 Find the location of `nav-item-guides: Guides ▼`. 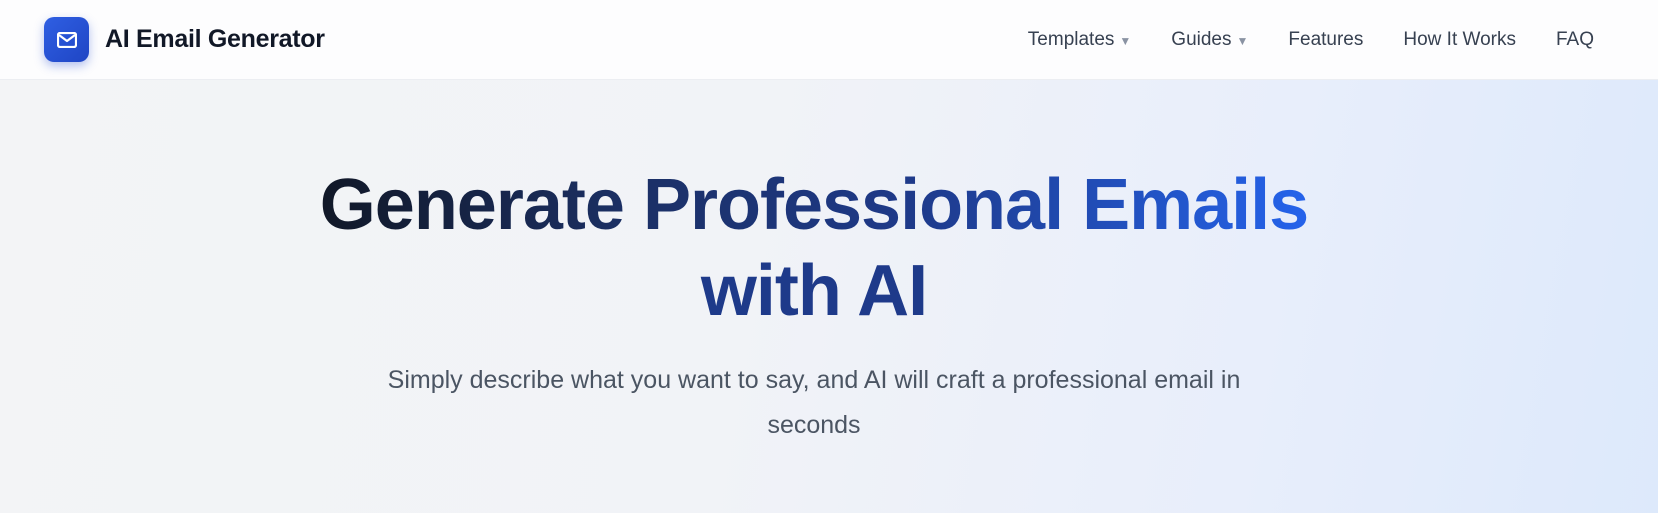

nav-item-guides: Guides ▼ is located at coordinates (1209, 40).